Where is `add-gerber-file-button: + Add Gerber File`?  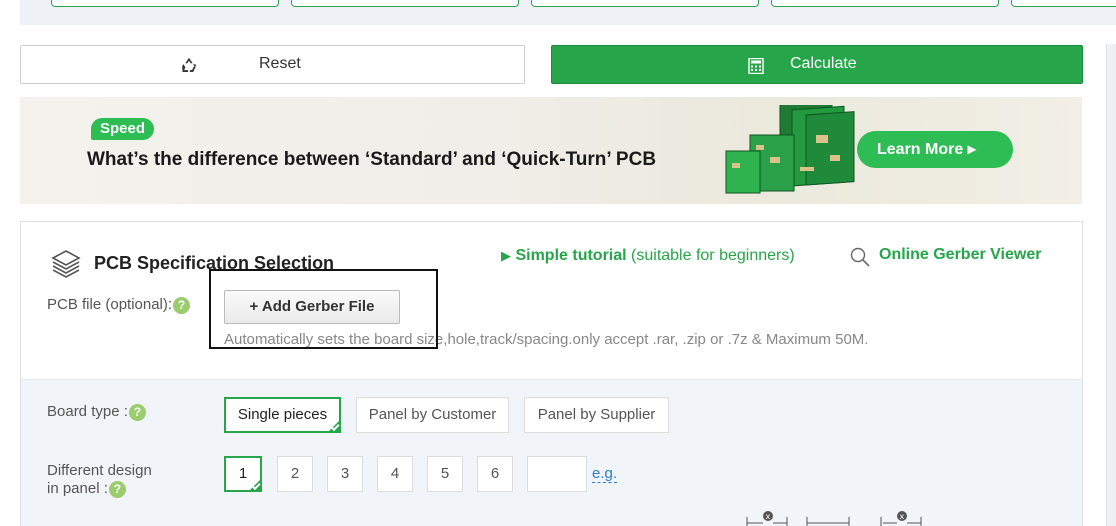
add-gerber-file-button: + Add Gerber File is located at coordinates (312, 307).